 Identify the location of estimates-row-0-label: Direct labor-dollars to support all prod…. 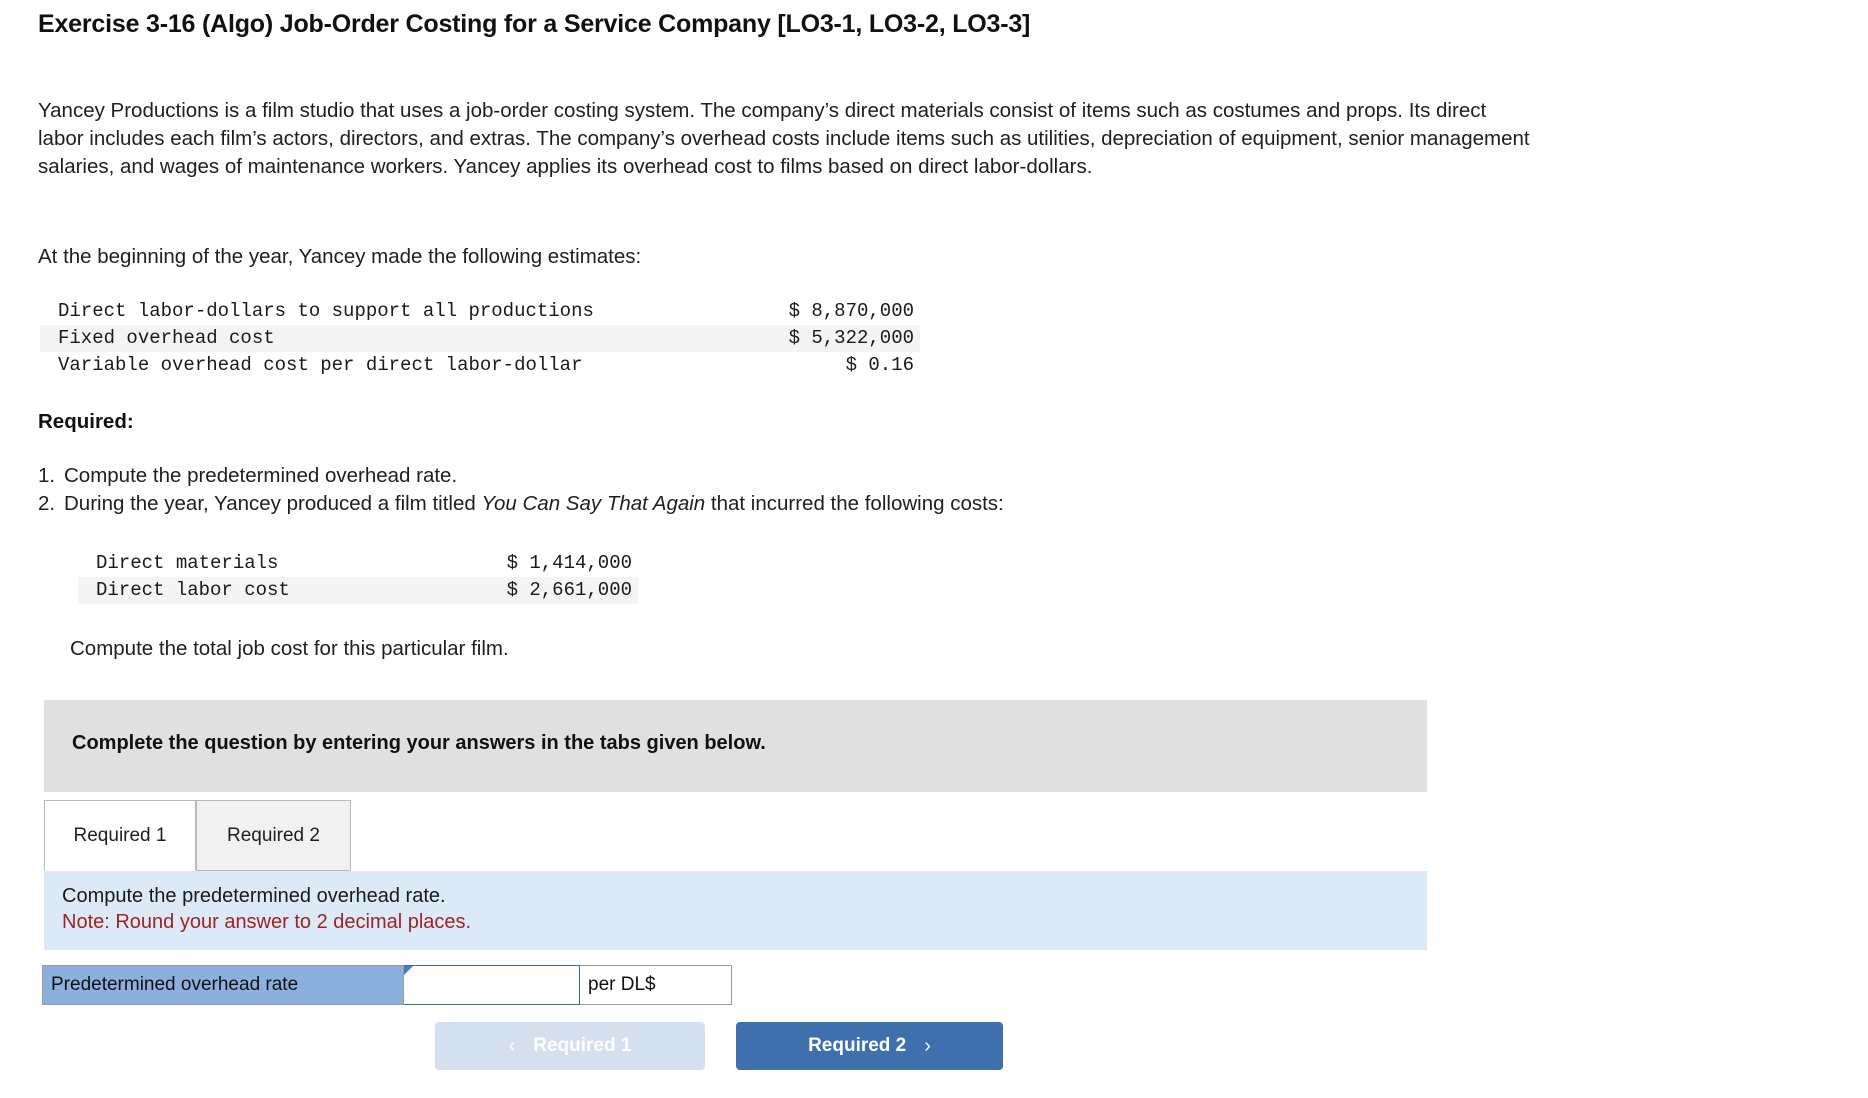
(326, 311).